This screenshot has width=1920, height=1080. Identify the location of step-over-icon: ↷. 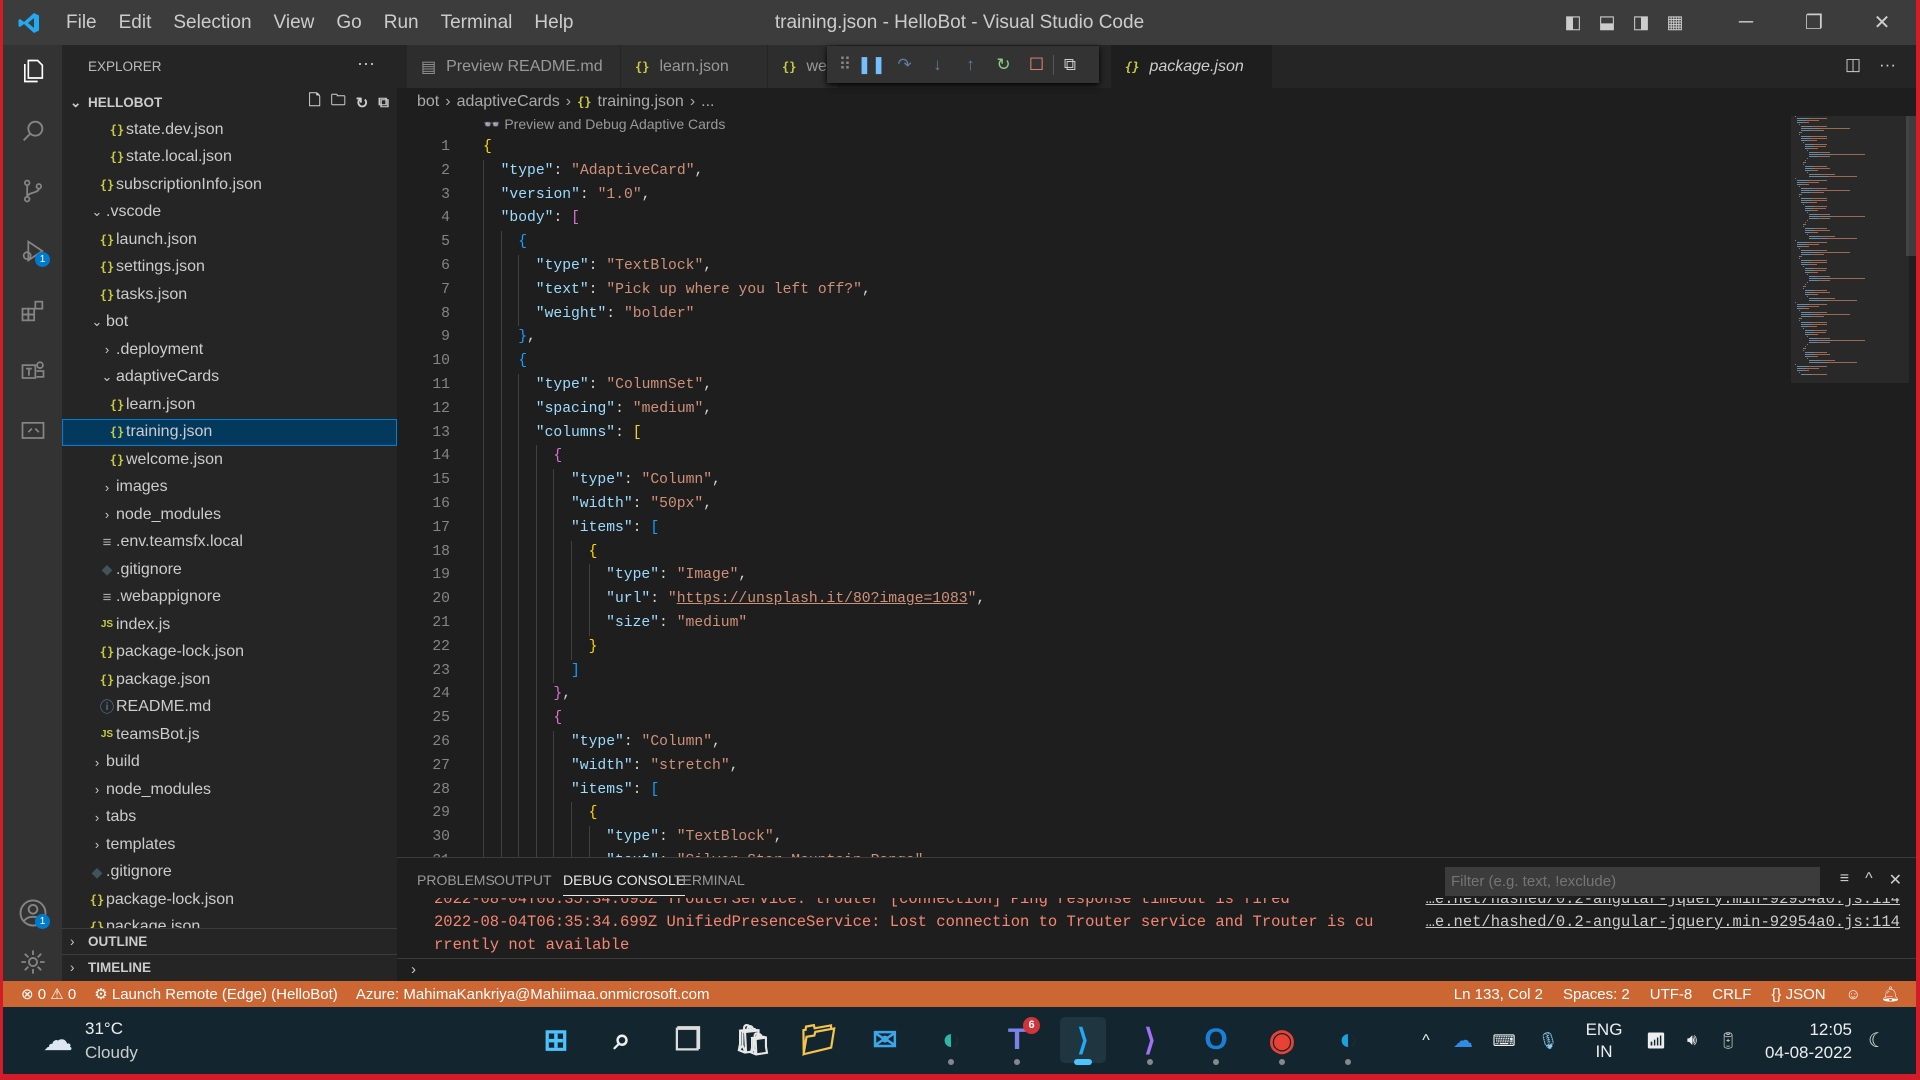
(904, 65).